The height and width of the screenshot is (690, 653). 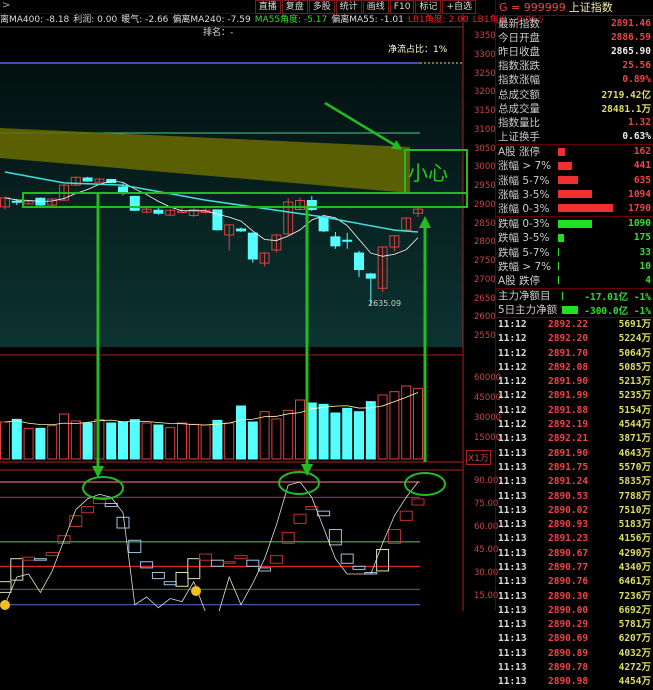 I want to click on price-tick: 2900, so click(x=485, y=204).